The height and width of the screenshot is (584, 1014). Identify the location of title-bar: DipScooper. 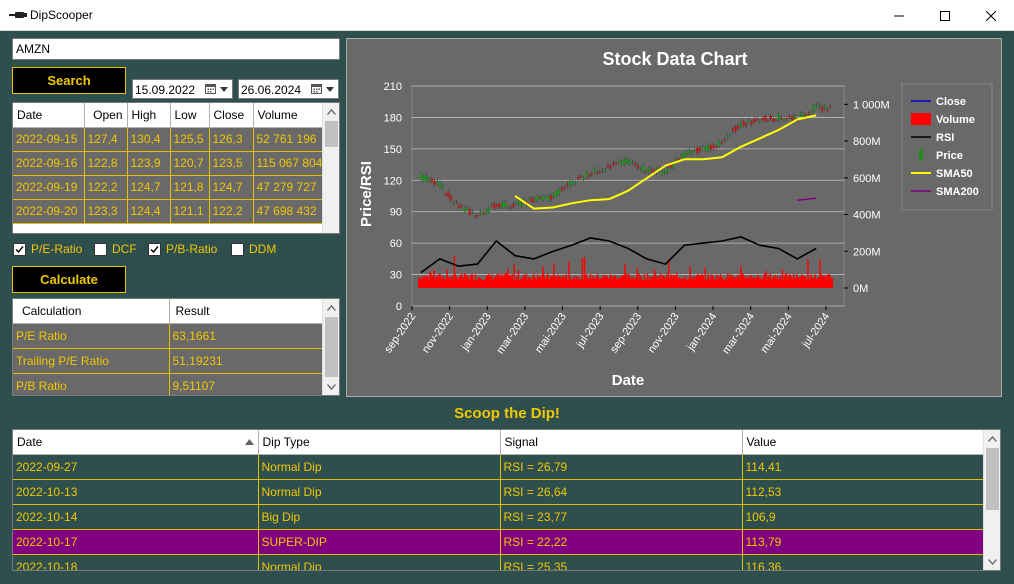
(507, 15).